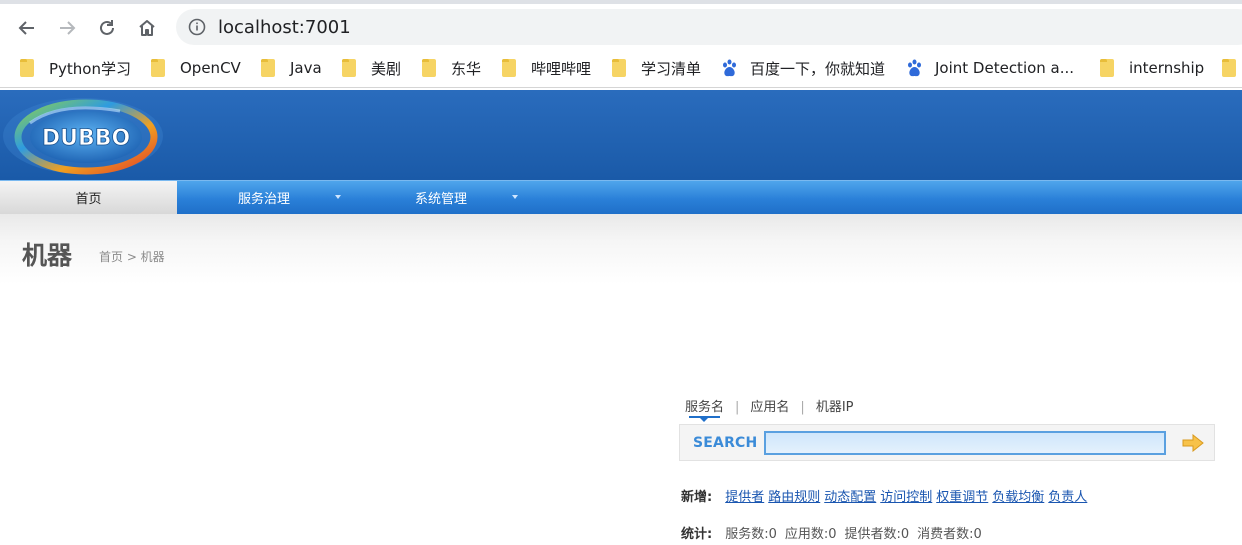 The image size is (1242, 545). Describe the element at coordinates (949, 534) in the screenshot. I see `stat-consumers: 消费者数:0` at that location.